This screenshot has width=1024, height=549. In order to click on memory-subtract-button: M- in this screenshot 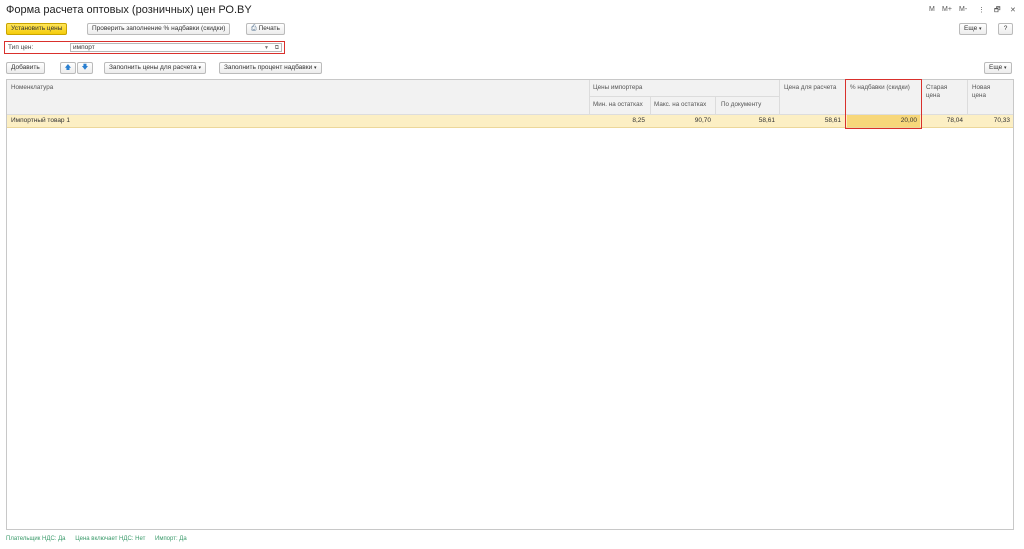, I will do `click(963, 9)`.